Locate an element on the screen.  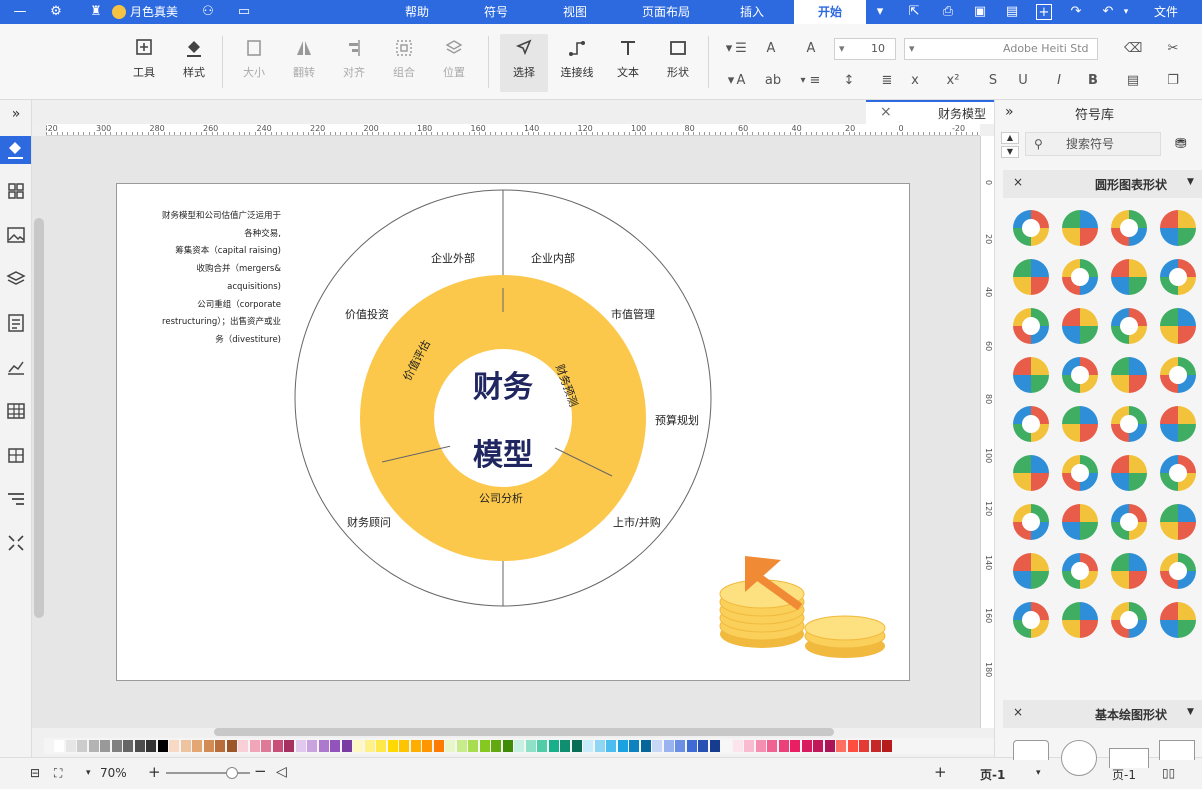
case-icon: ab is located at coordinates (773, 81).